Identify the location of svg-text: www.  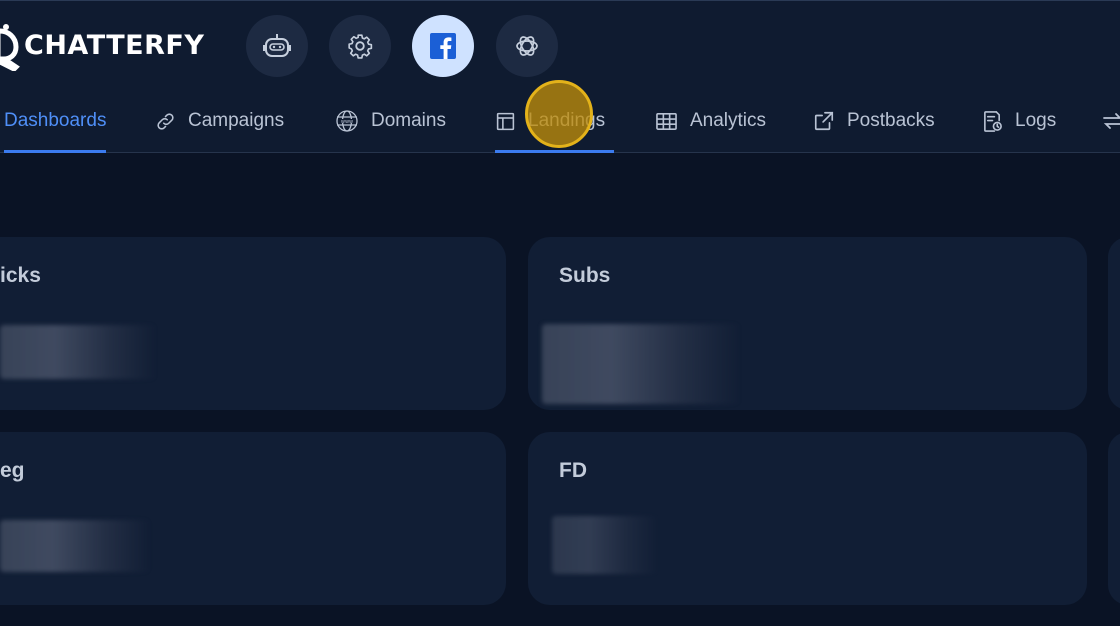
(347, 122).